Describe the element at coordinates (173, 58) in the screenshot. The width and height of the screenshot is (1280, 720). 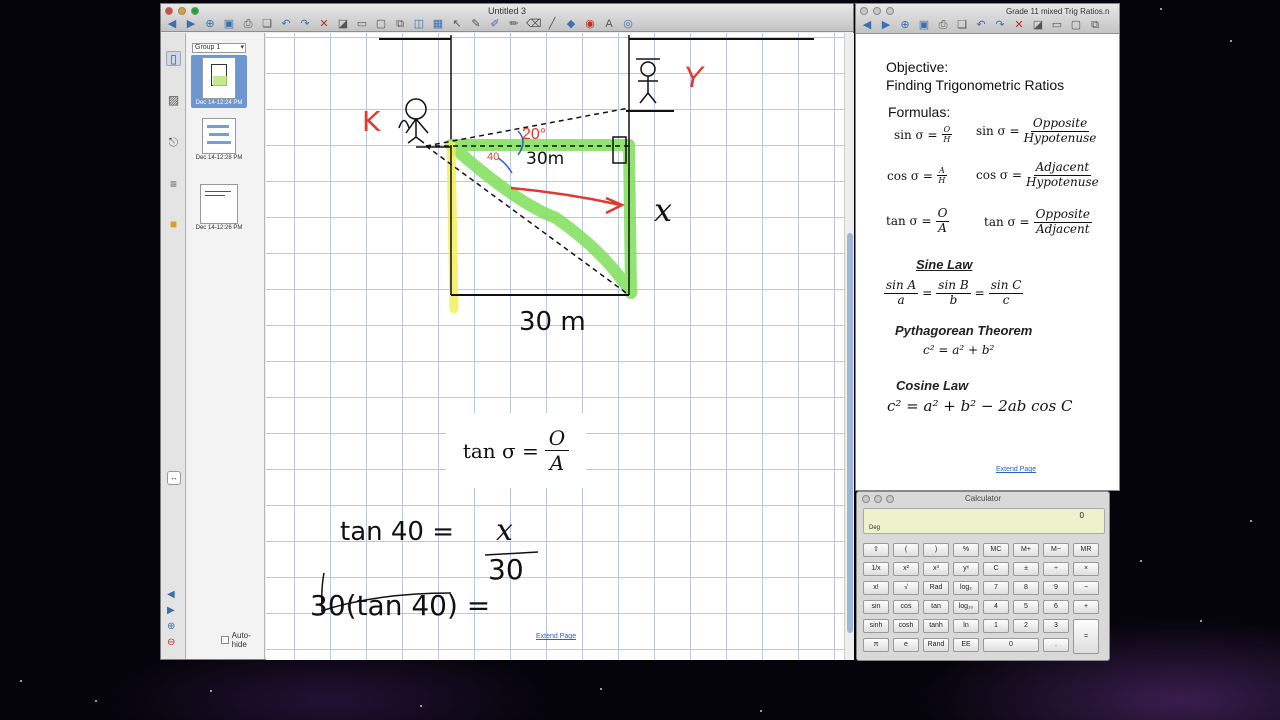
I see `page-sorter-tab-icon: ▯` at that location.